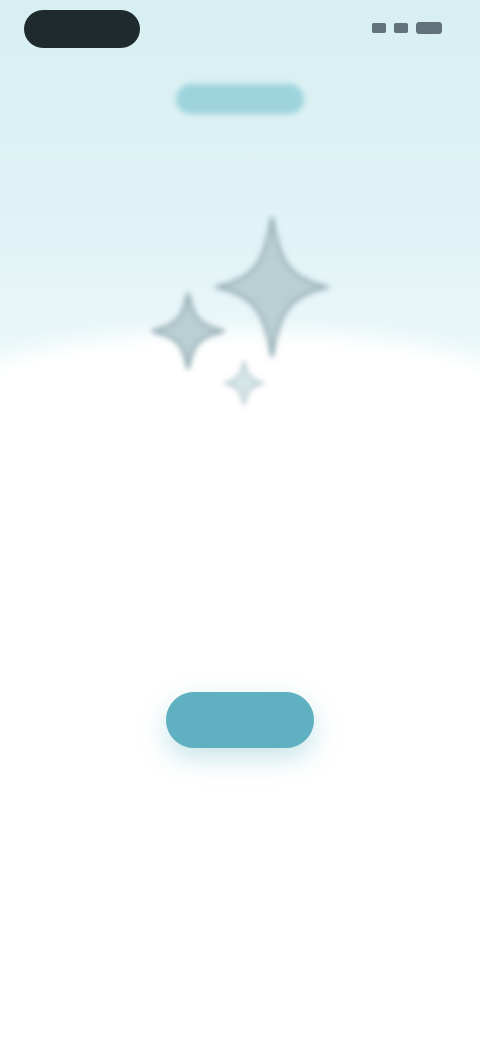 The image size is (480, 1040). Describe the element at coordinates (240, 310) in the screenshot. I see `sparkles-icon` at that location.